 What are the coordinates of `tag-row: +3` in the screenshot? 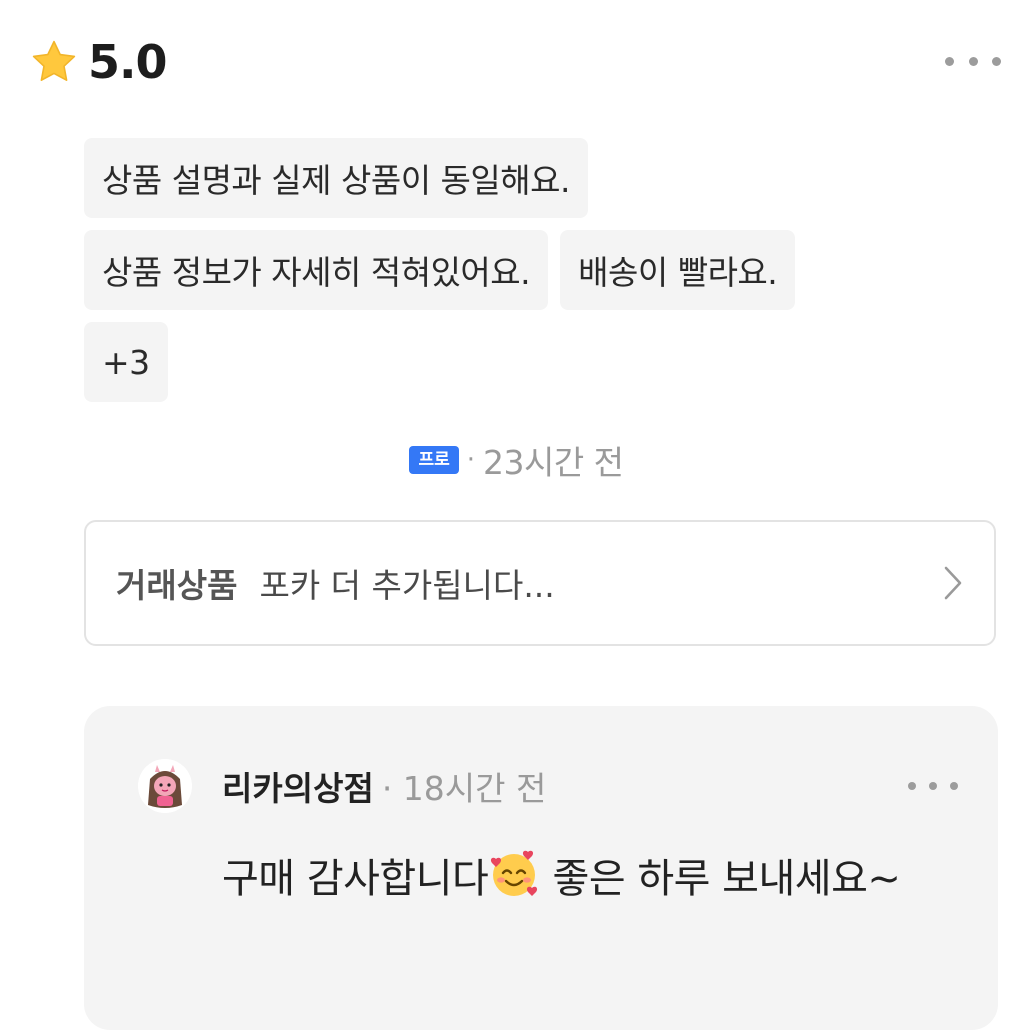 It's located at (524, 362).